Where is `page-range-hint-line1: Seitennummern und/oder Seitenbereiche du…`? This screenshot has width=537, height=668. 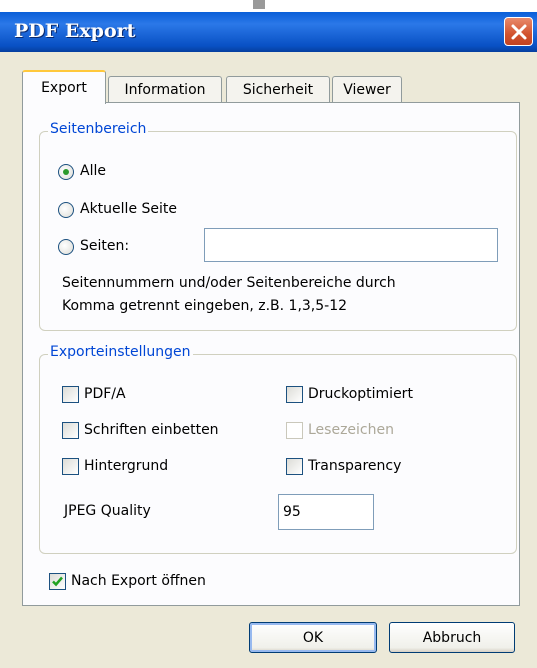 page-range-hint-line1: Seitennummern und/oder Seitenbereiche du… is located at coordinates (229, 283).